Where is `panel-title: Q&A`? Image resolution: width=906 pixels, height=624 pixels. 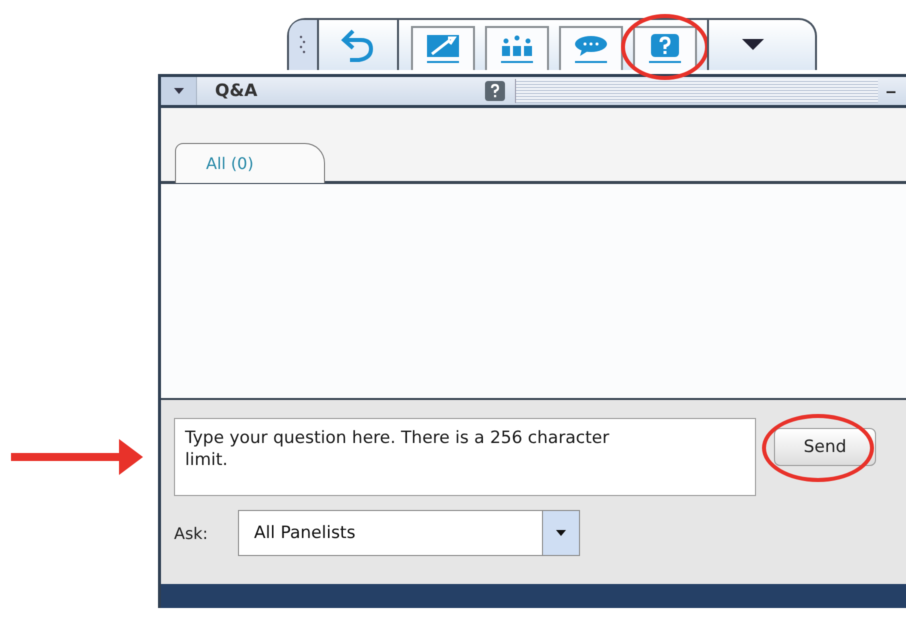
panel-title: Q&A is located at coordinates (236, 91).